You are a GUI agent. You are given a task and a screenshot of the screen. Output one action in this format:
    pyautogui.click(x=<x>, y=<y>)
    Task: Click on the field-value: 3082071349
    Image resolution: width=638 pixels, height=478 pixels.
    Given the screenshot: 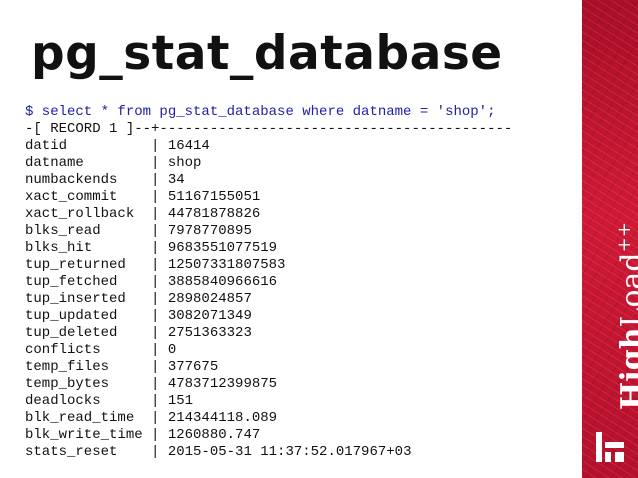 What is the action you would take?
    pyautogui.click(x=209, y=316)
    